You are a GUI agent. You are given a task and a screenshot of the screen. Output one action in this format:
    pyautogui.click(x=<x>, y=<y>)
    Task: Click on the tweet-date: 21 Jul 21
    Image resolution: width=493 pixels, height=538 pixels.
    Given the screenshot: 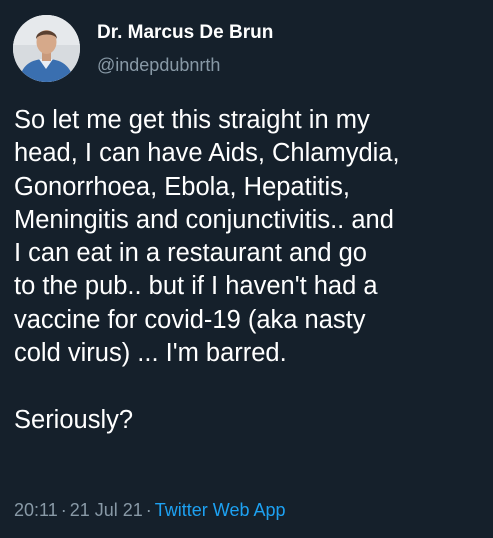 What is the action you would take?
    pyautogui.click(x=106, y=510)
    